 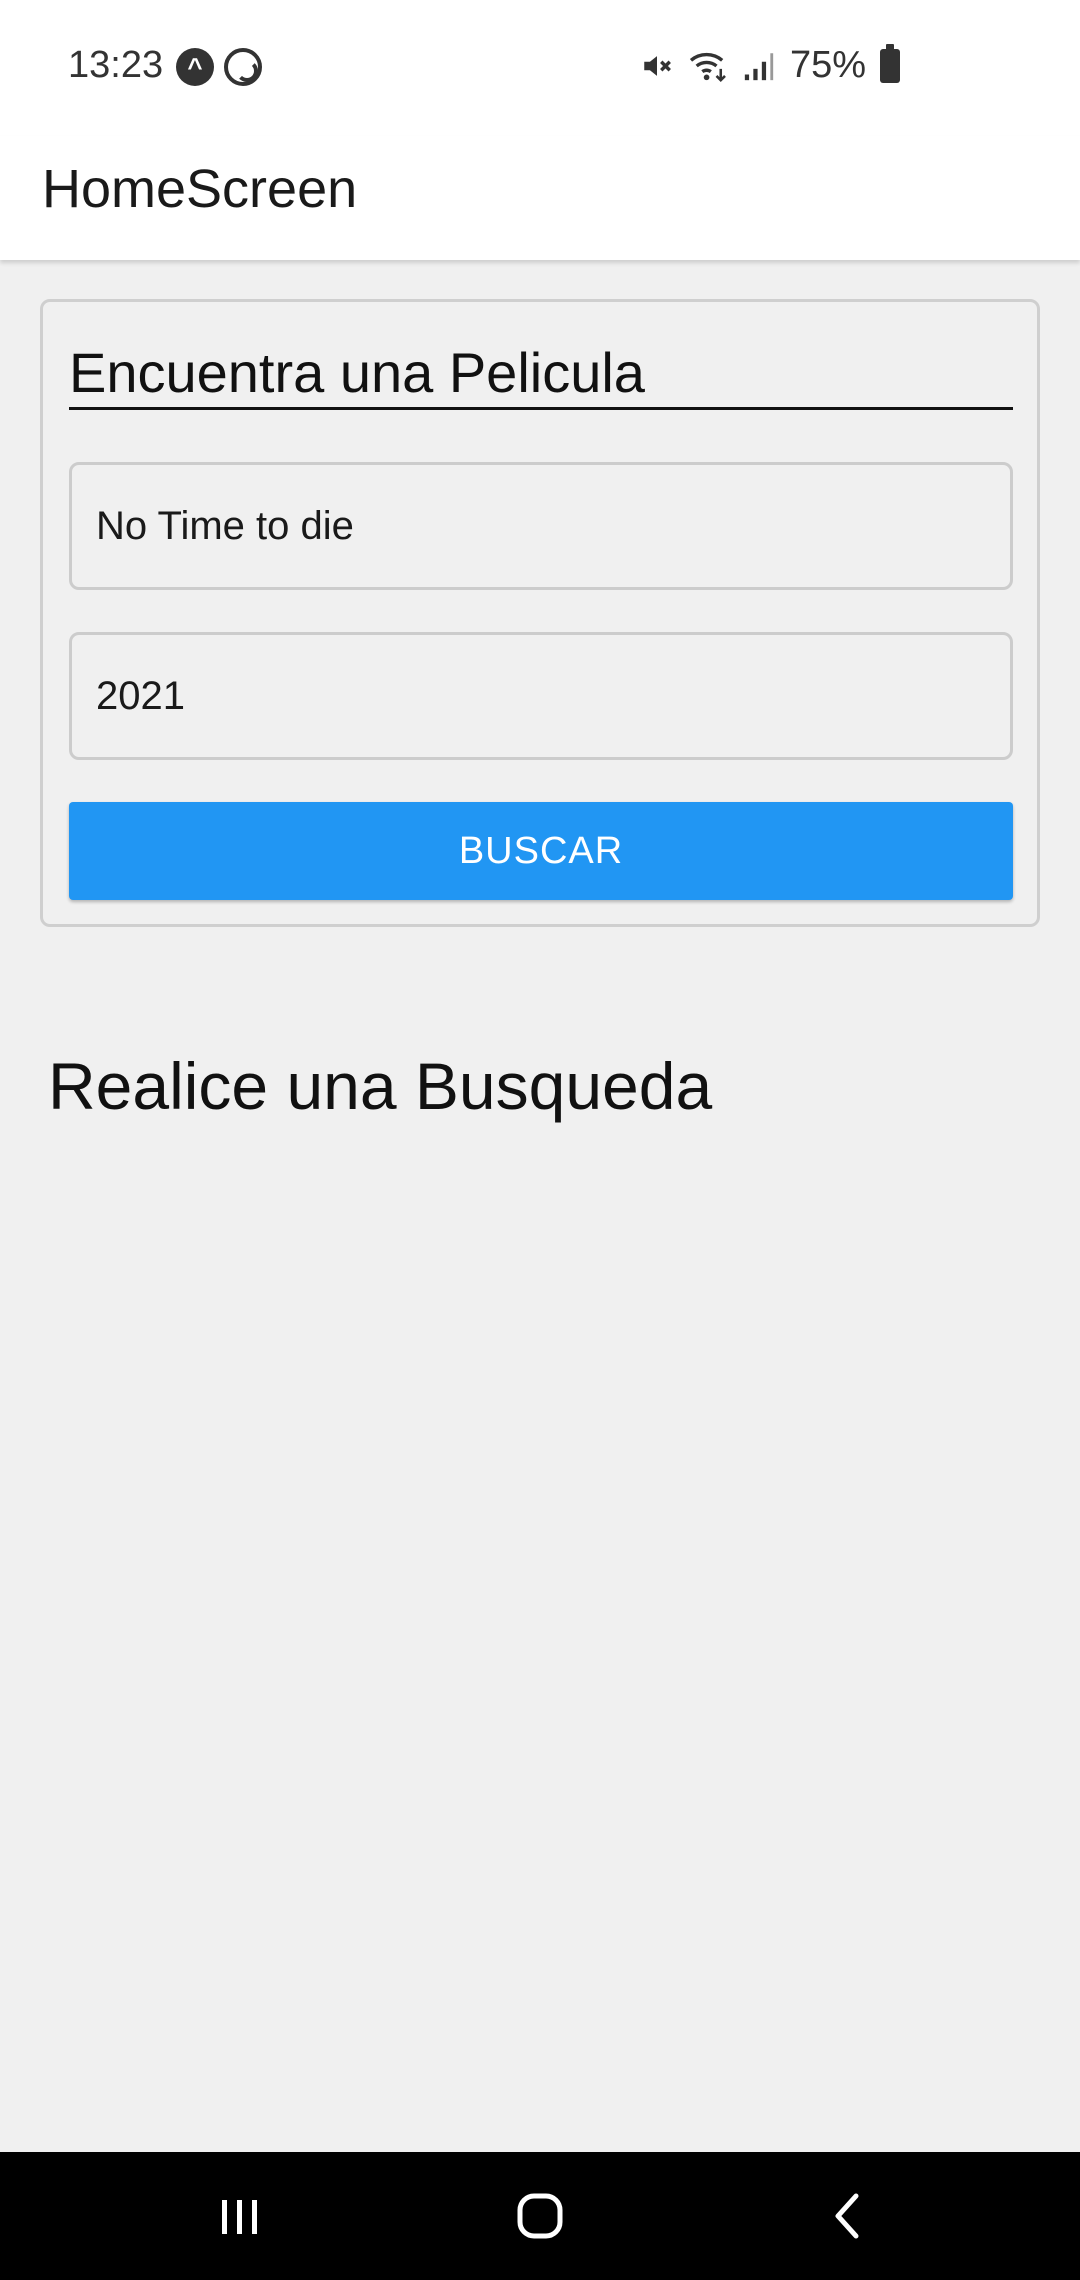 What do you see at coordinates (243, 67) in the screenshot?
I see `whatsapp-icon` at bounding box center [243, 67].